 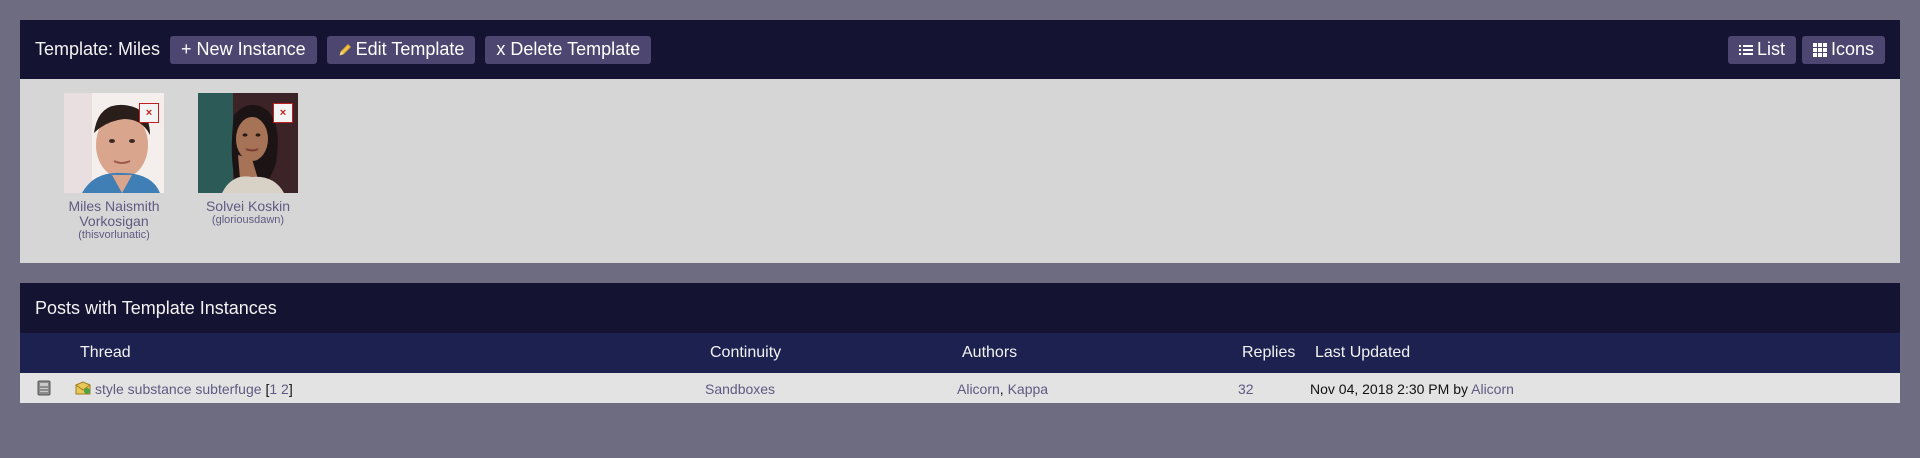 I want to click on list-view-label: List, so click(x=1770, y=49).